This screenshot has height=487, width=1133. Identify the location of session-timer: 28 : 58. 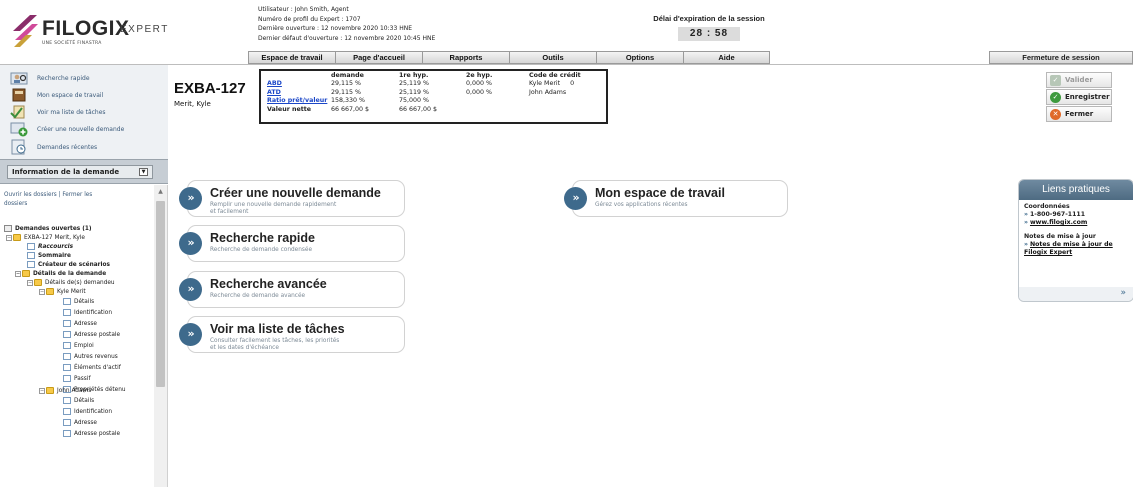
(709, 34).